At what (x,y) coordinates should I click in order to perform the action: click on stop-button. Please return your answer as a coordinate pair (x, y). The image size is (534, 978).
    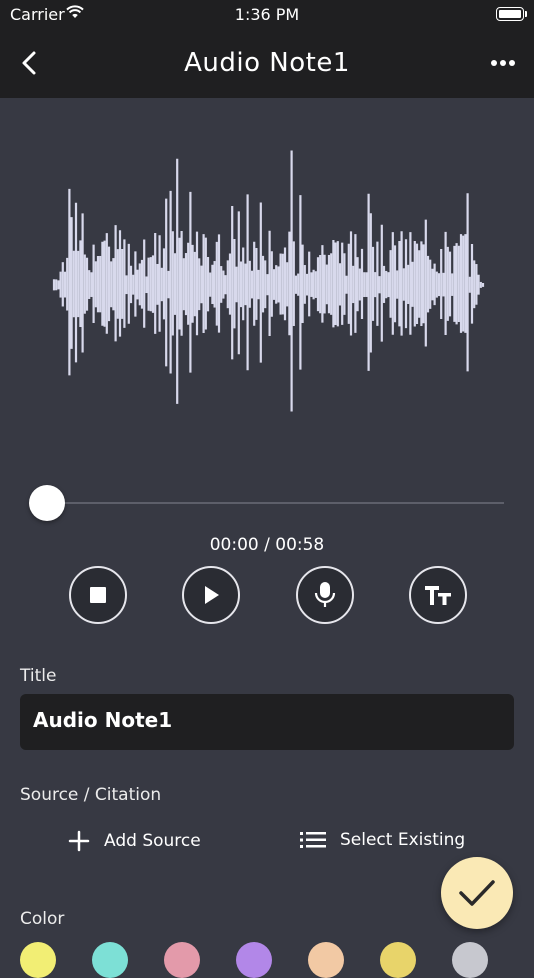
    Looking at the image, I should click on (98, 595).